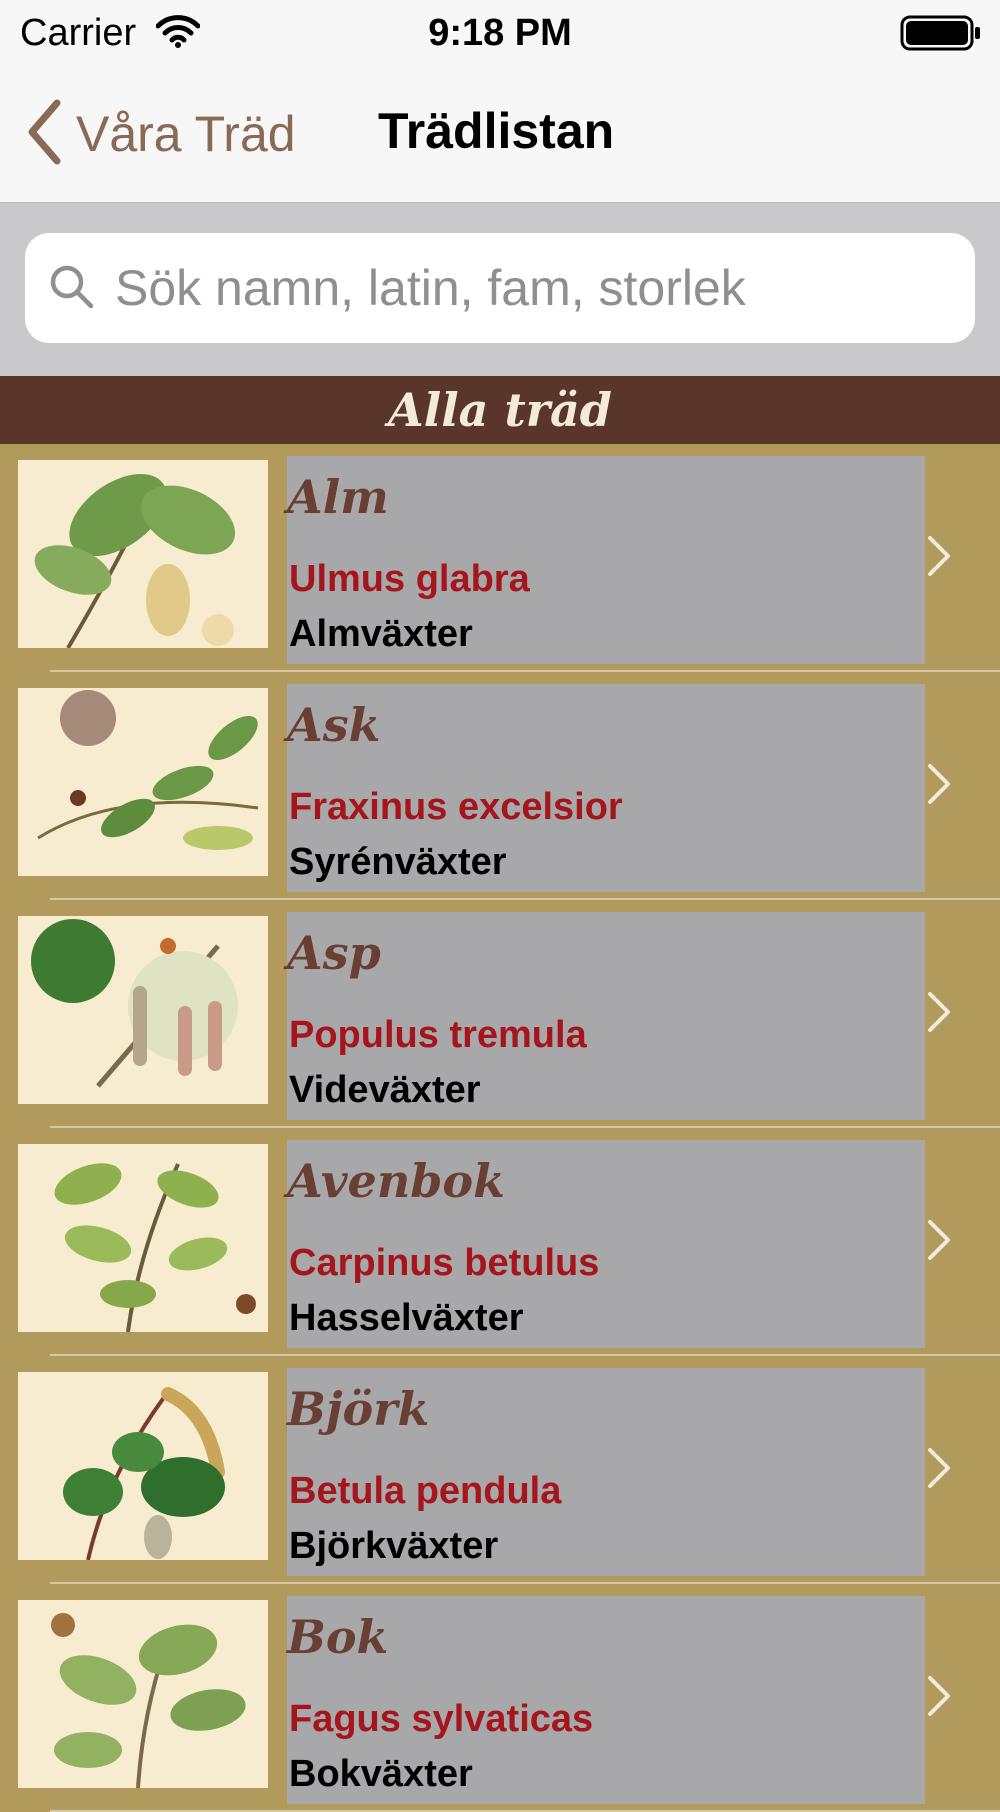  What do you see at coordinates (606, 1700) in the screenshot?
I see `tree-info-card: Bok Fagus sylvaticas Bokväxter` at bounding box center [606, 1700].